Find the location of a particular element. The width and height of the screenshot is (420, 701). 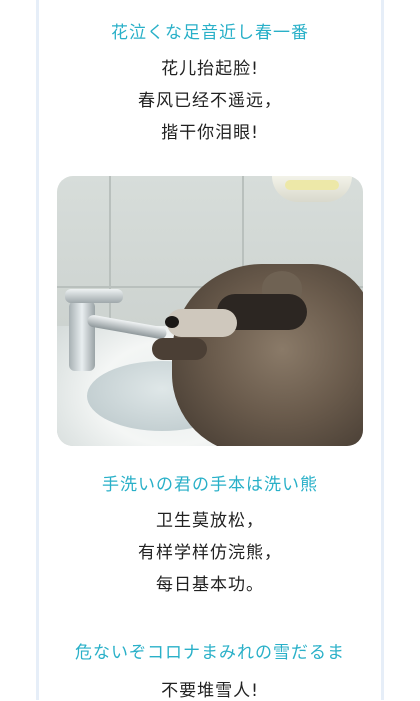

verse1-chinese-line2: 春风已经不遥远， is located at coordinates (210, 101).